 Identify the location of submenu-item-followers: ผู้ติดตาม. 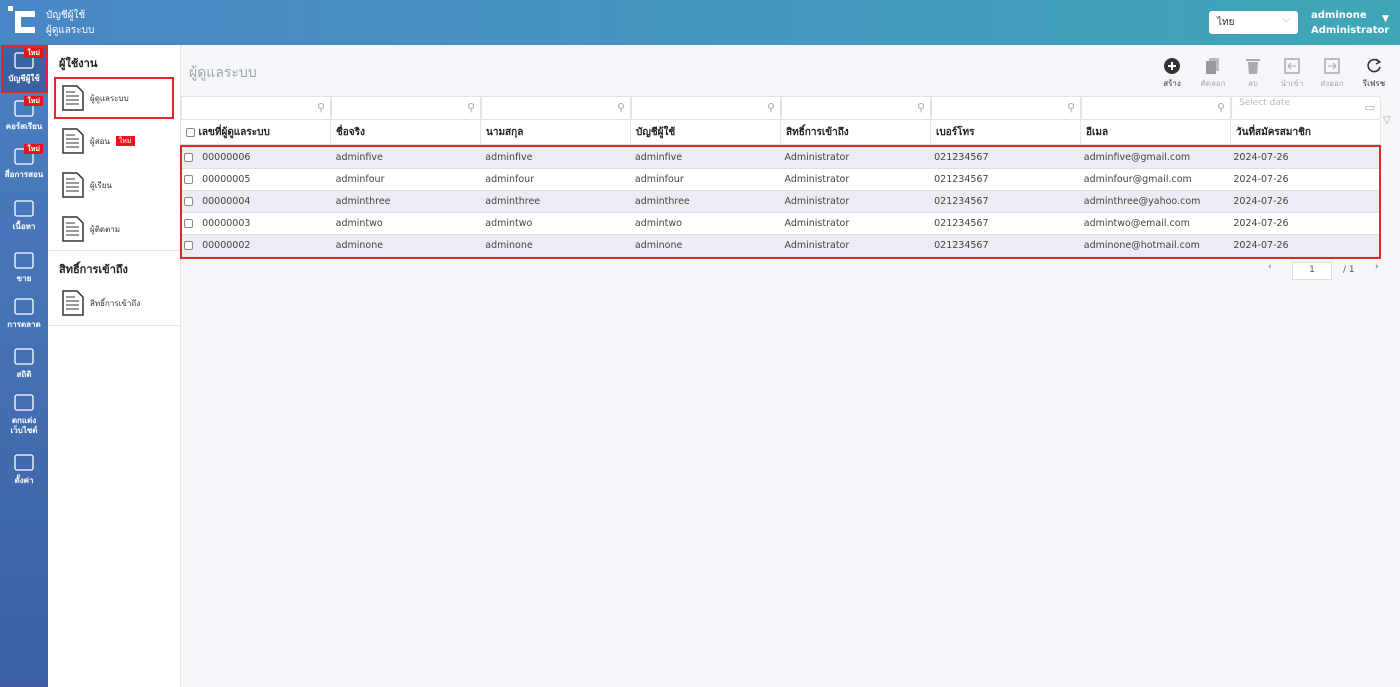
(91, 229).